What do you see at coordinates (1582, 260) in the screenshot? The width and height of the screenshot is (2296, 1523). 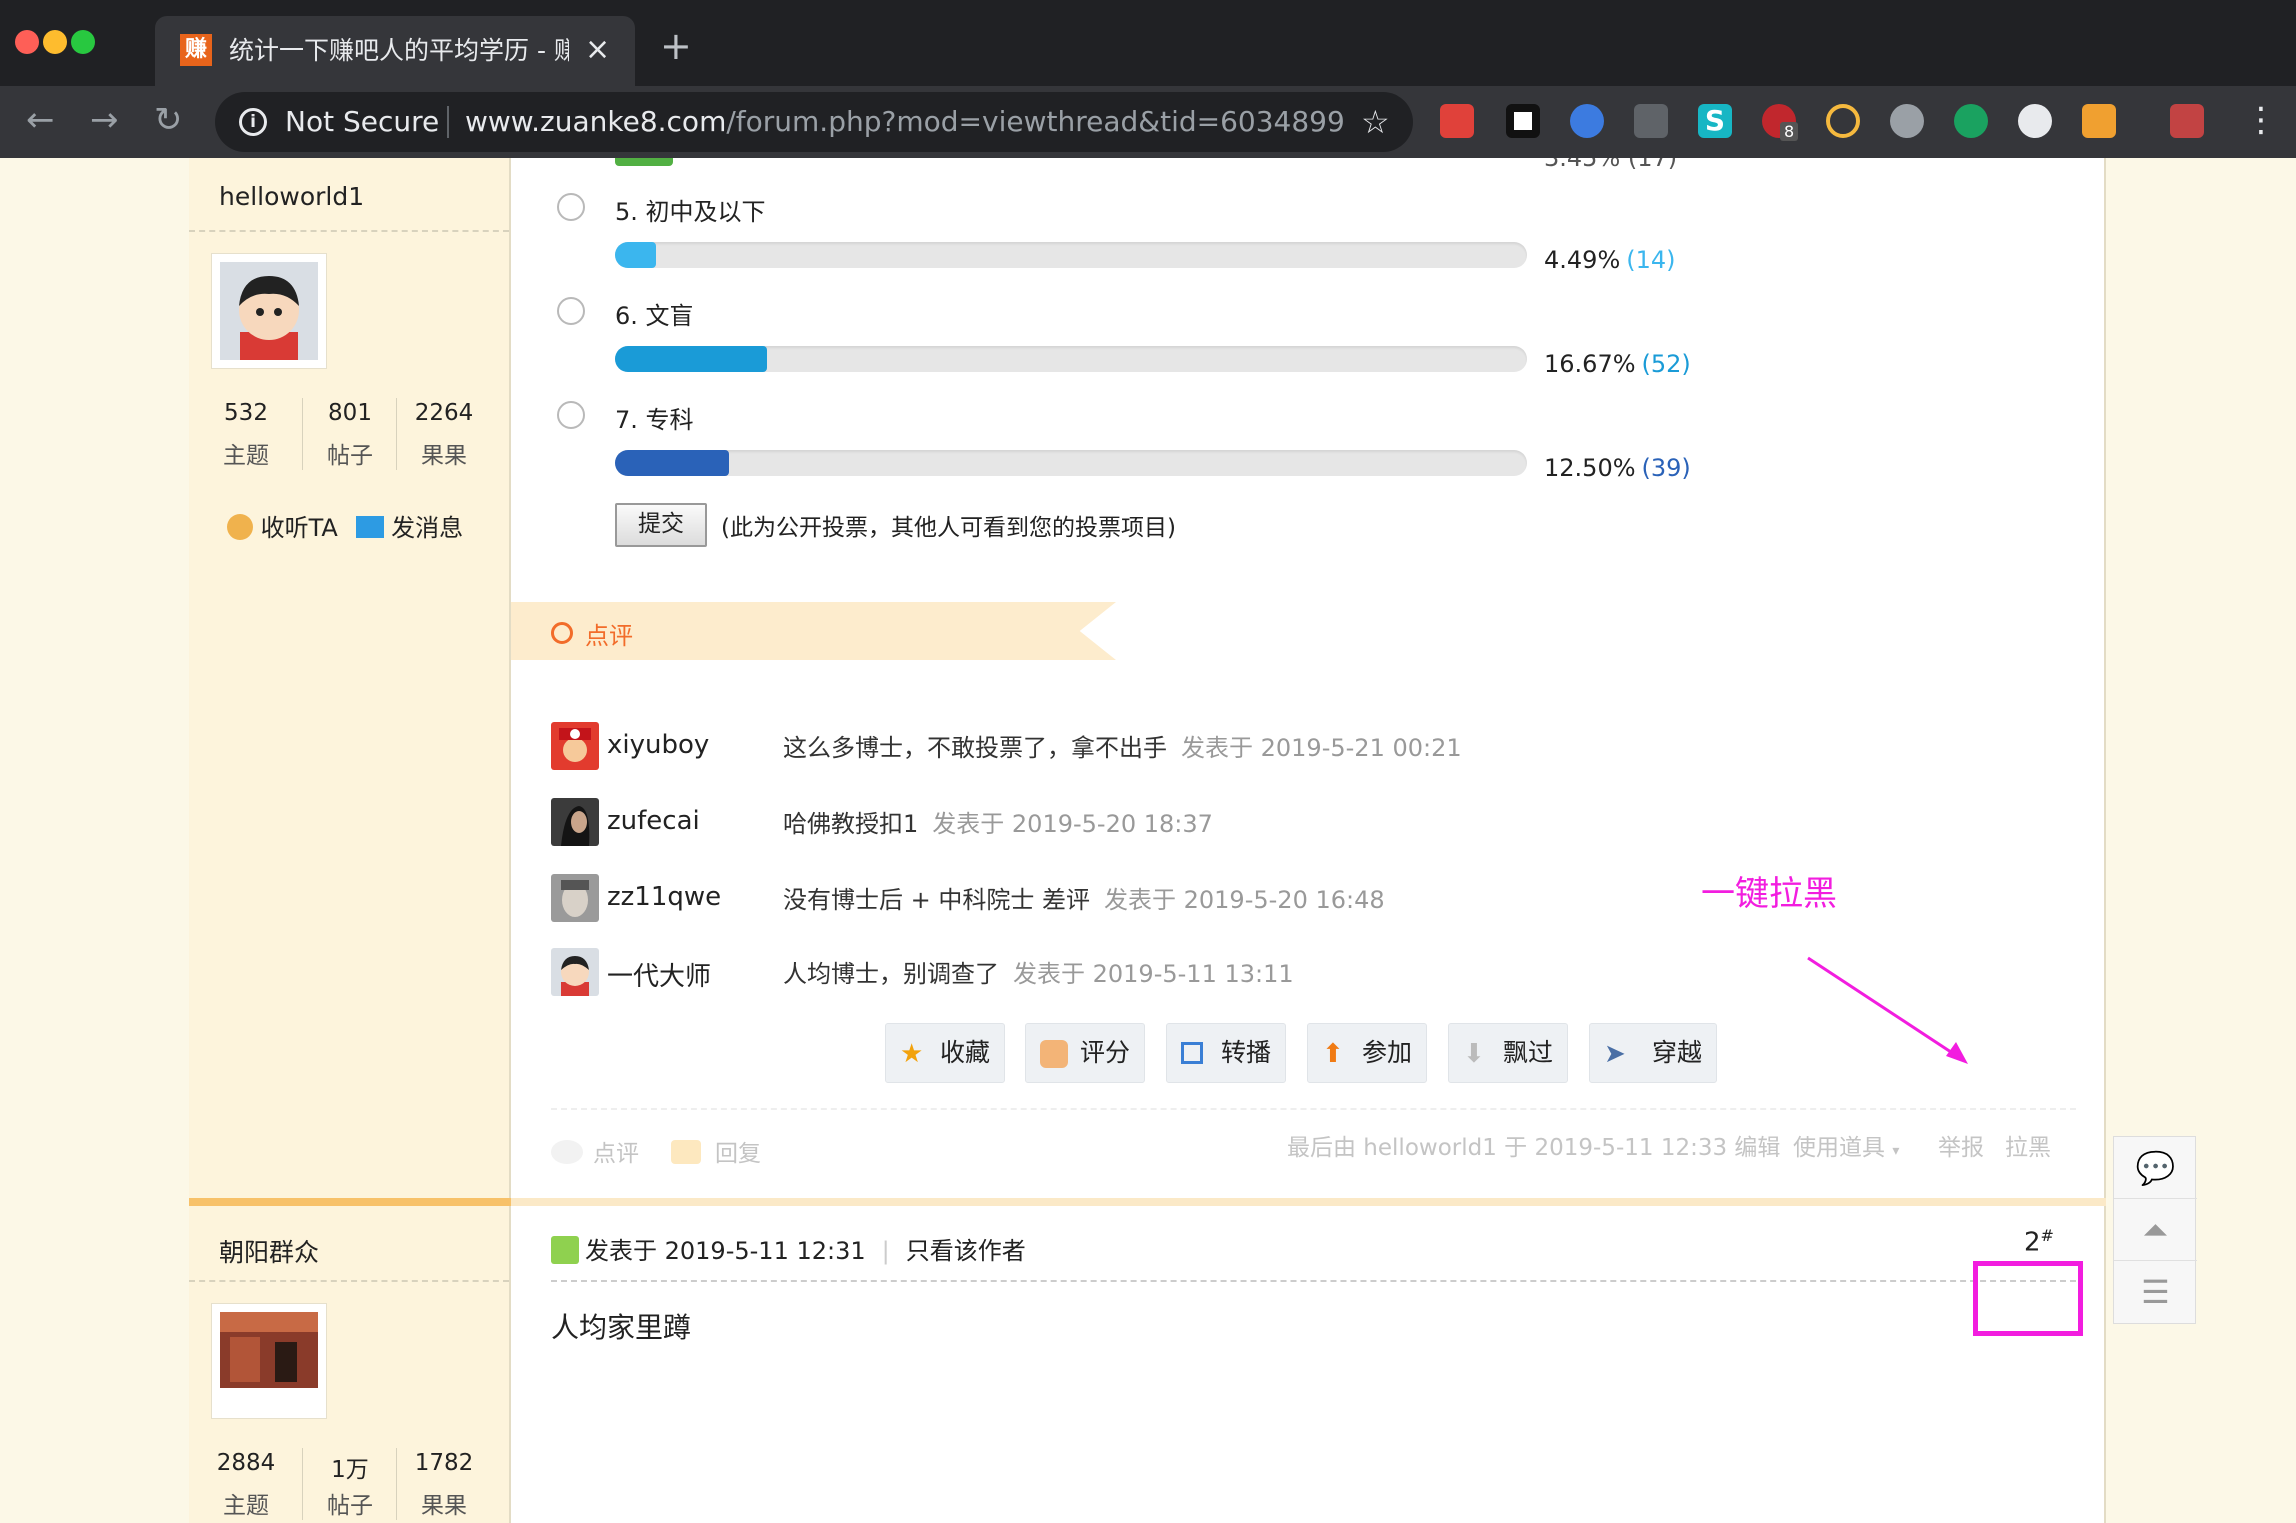 I see `poll-percent: 4.49%` at bounding box center [1582, 260].